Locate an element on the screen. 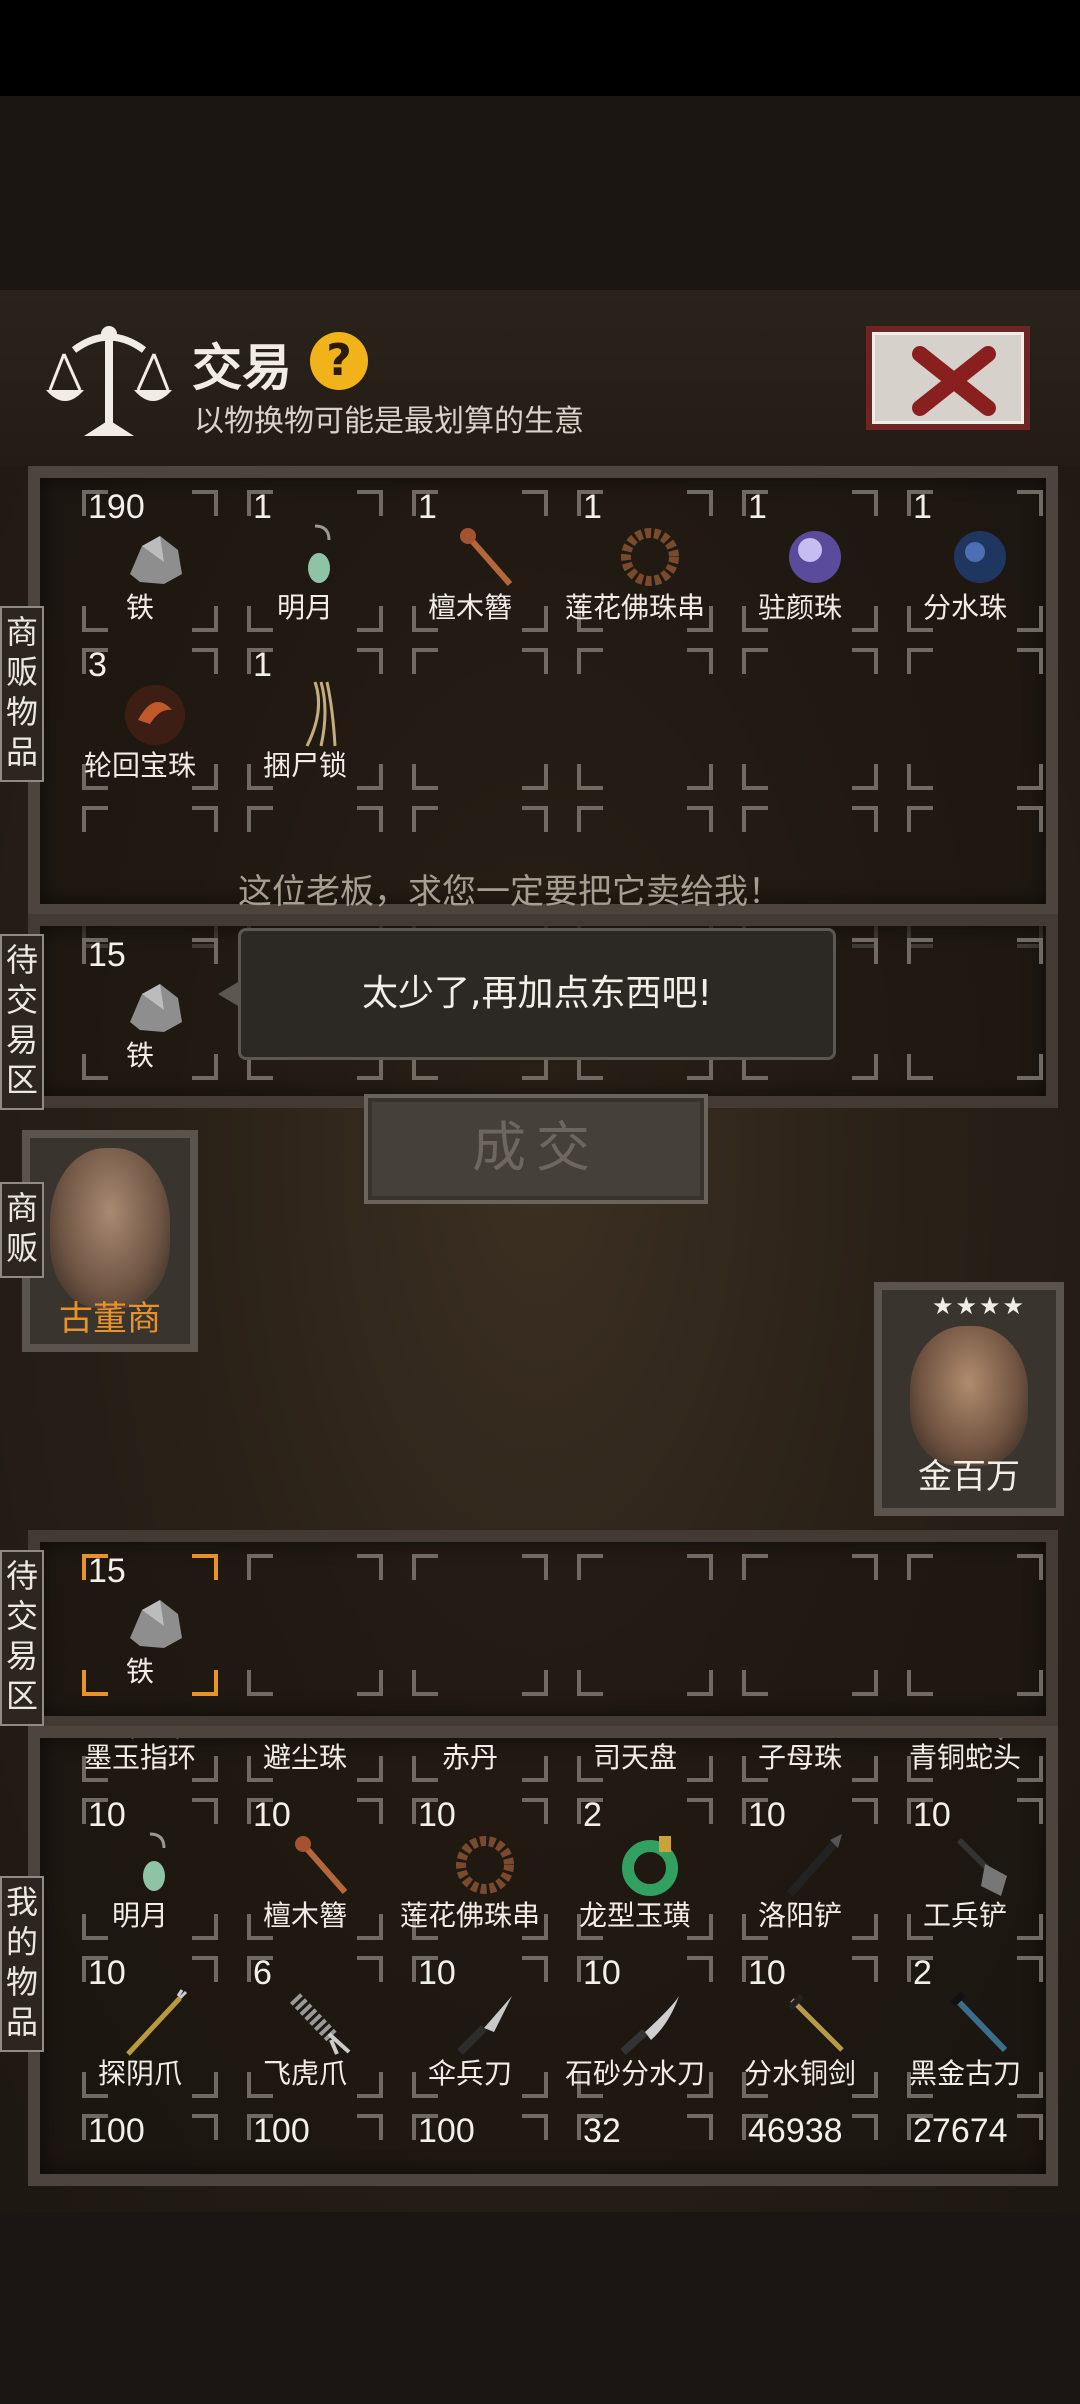 The image size is (1080, 2404). item-name: 明月 is located at coordinates (139, 1915).